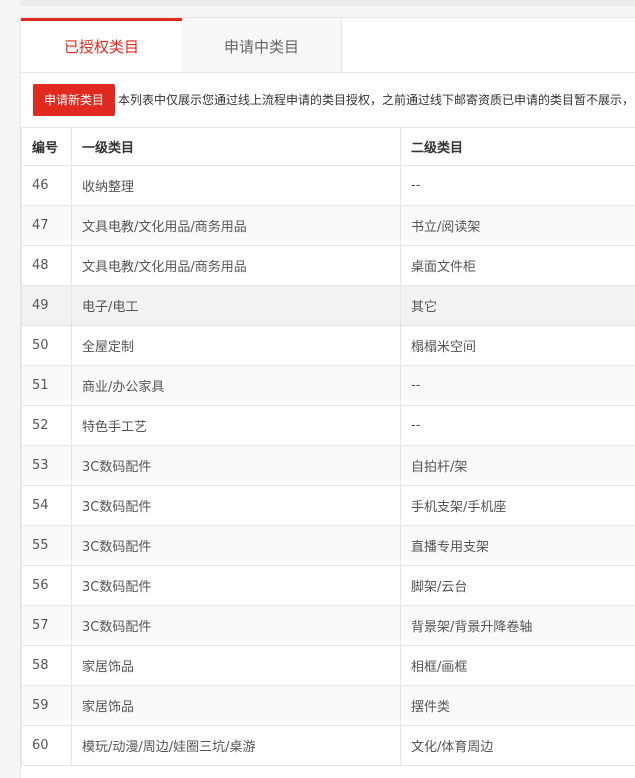 The height and width of the screenshot is (778, 635). I want to click on table-row: 573C数码配件背景架/背景升降卷轴, so click(328, 626).